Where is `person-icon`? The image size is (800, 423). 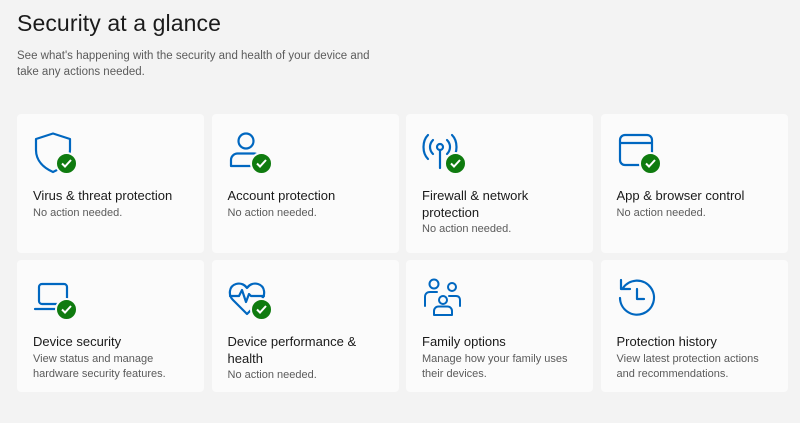 person-icon is located at coordinates (250, 154).